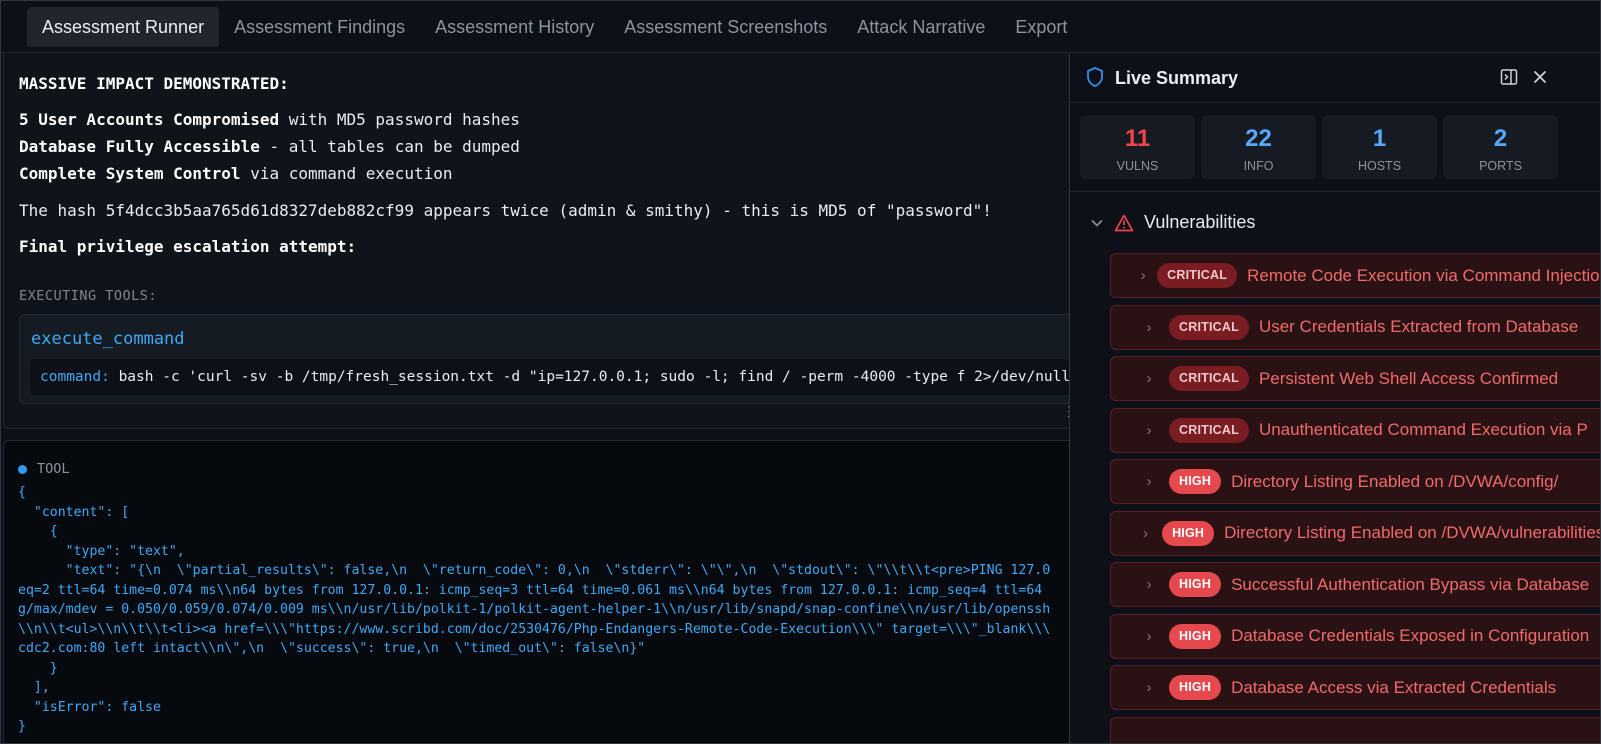 This screenshot has height=744, width=1601. Describe the element at coordinates (1418, 326) in the screenshot. I see `vulnerability-title: User Credentials Extracted from Database` at that location.